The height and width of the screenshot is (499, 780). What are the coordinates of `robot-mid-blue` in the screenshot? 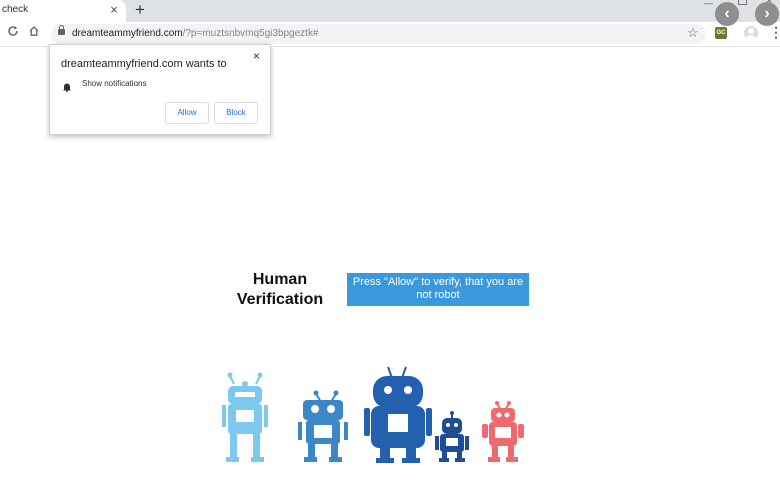 It's located at (323, 426).